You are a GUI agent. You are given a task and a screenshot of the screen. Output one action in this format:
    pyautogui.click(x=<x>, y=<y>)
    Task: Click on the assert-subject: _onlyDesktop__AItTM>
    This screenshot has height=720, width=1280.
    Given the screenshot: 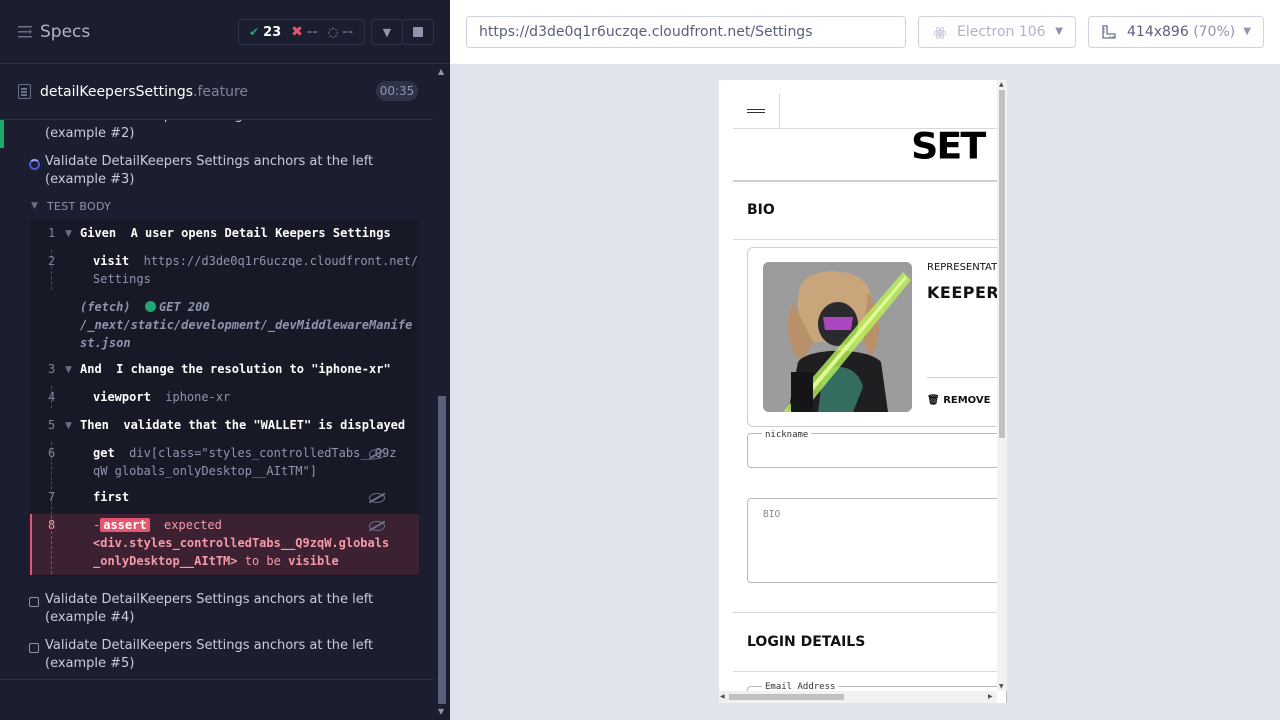 What is the action you would take?
    pyautogui.click(x=165, y=561)
    